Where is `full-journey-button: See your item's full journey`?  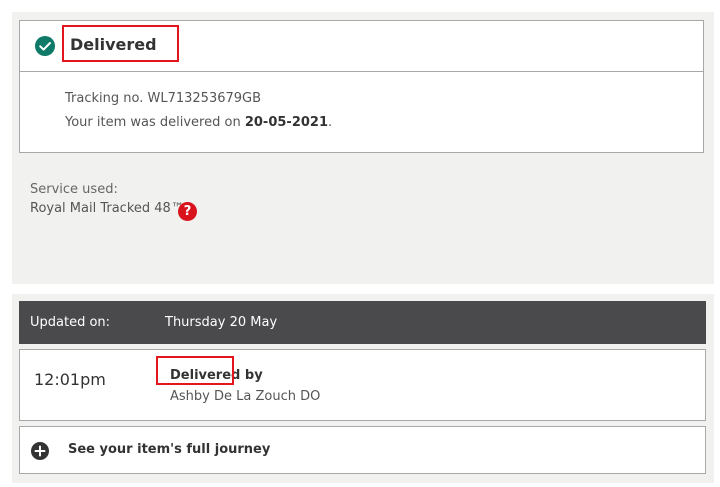
full-journey-button: See your item's full journey is located at coordinates (362, 450).